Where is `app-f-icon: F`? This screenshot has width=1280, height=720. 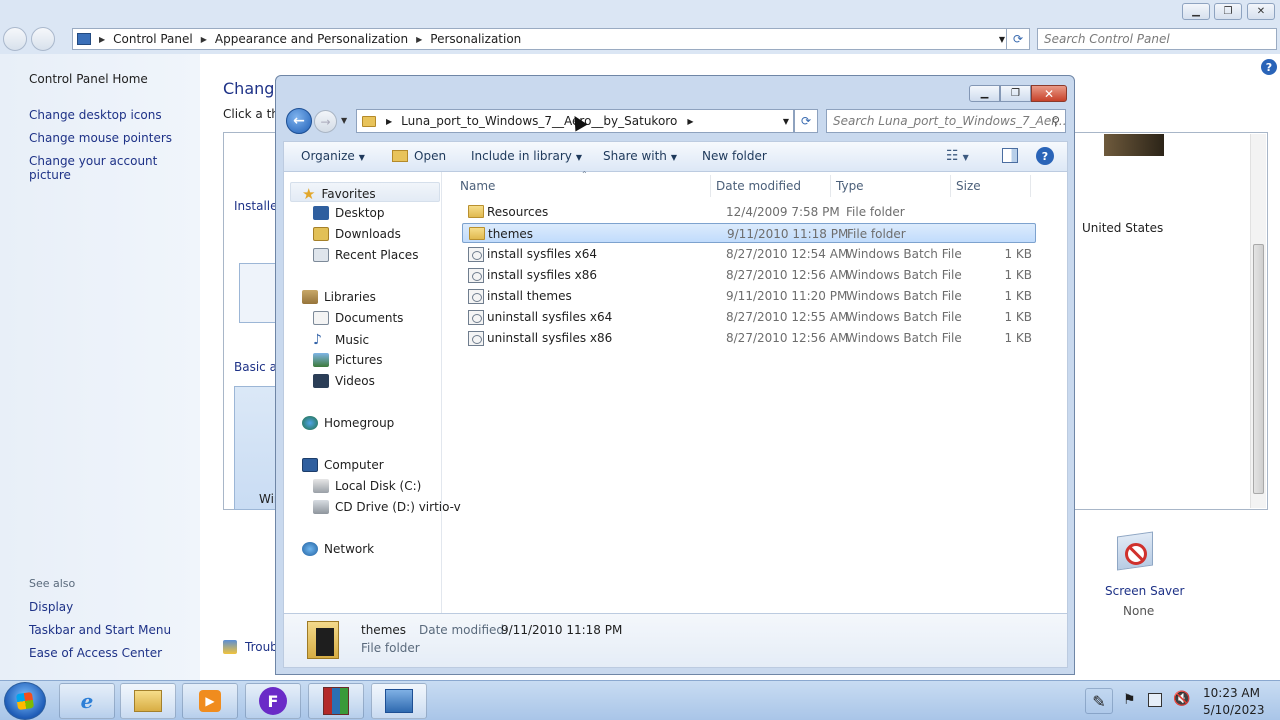
app-f-icon: F is located at coordinates (273, 701).